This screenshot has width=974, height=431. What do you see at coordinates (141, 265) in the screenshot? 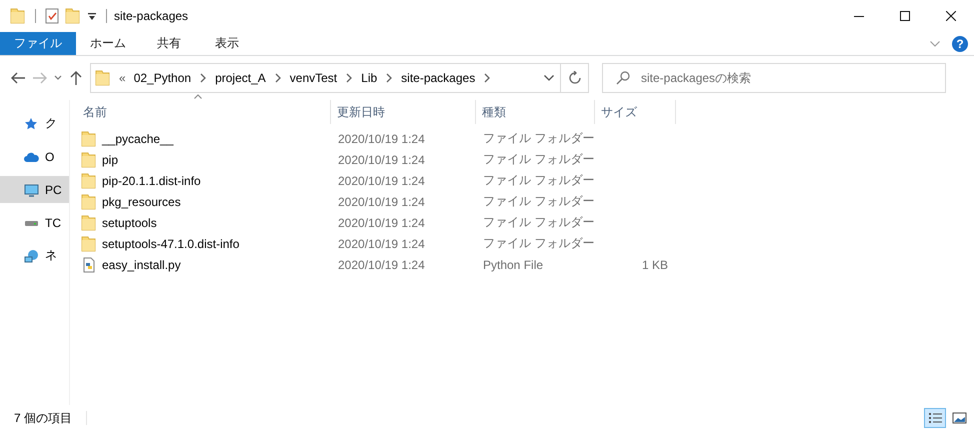
I see `file-name: easy_install.py` at bounding box center [141, 265].